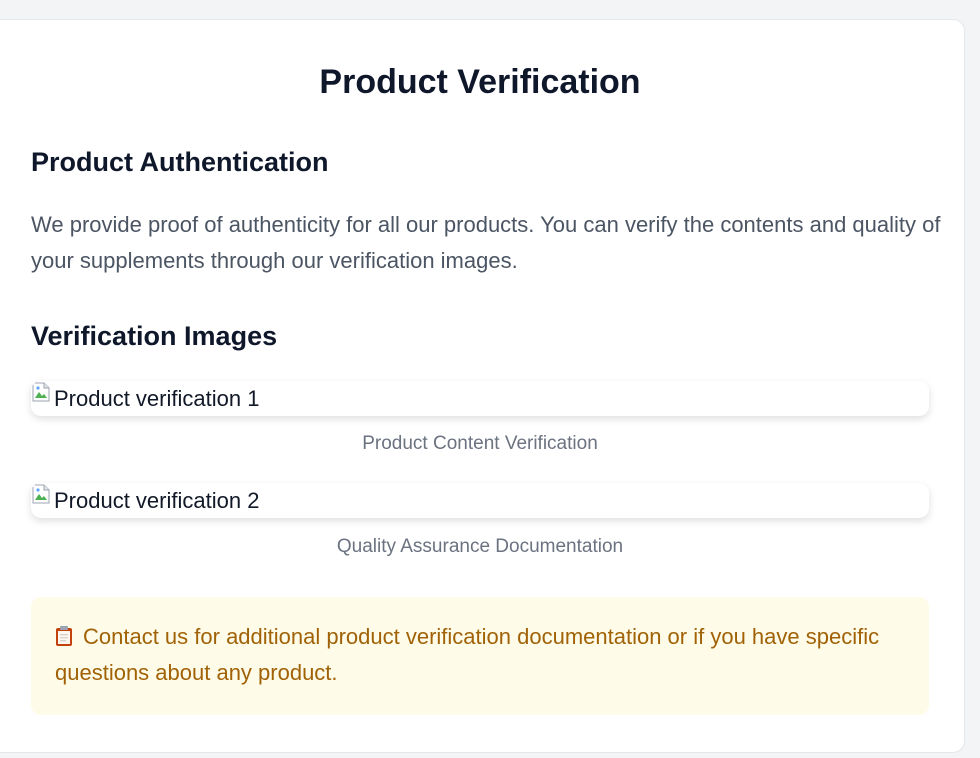 This screenshot has width=980, height=758. Describe the element at coordinates (480, 546) in the screenshot. I see `image-caption: Quality Assurance Documentation` at that location.